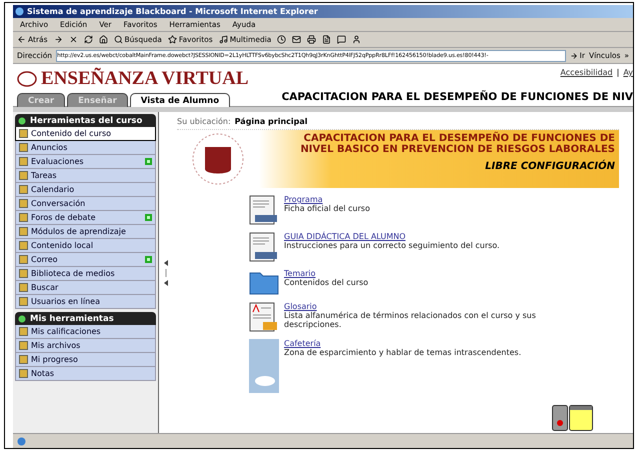 The width and height of the screenshot is (638, 453). I want to click on tab: Vista de Alumno, so click(180, 100).